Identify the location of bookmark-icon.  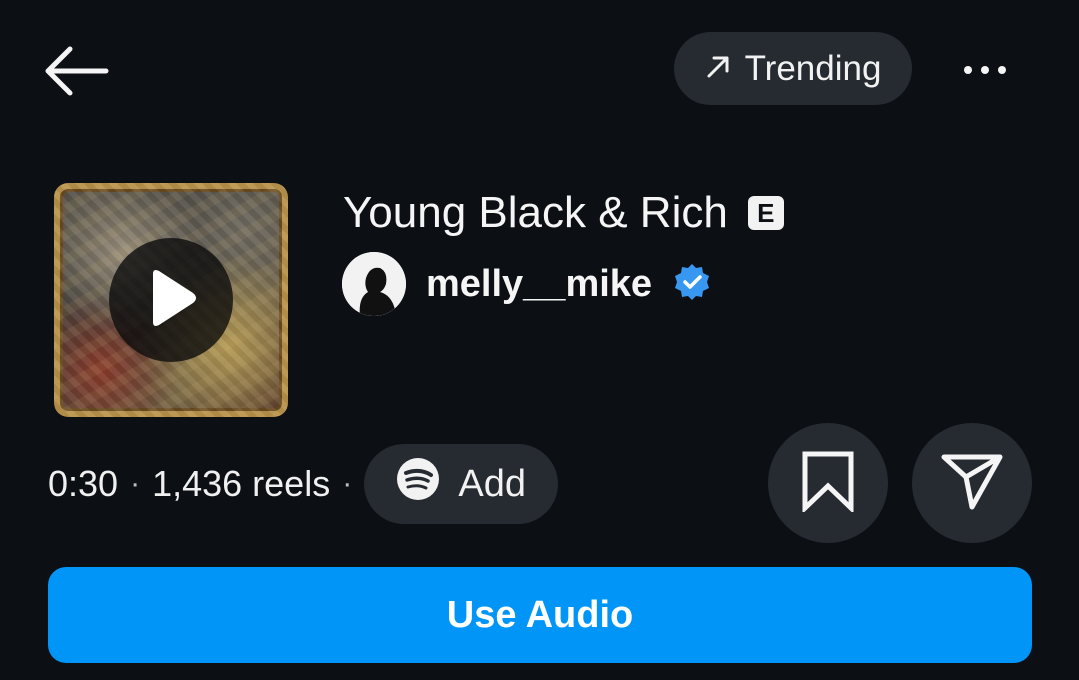
(828, 483).